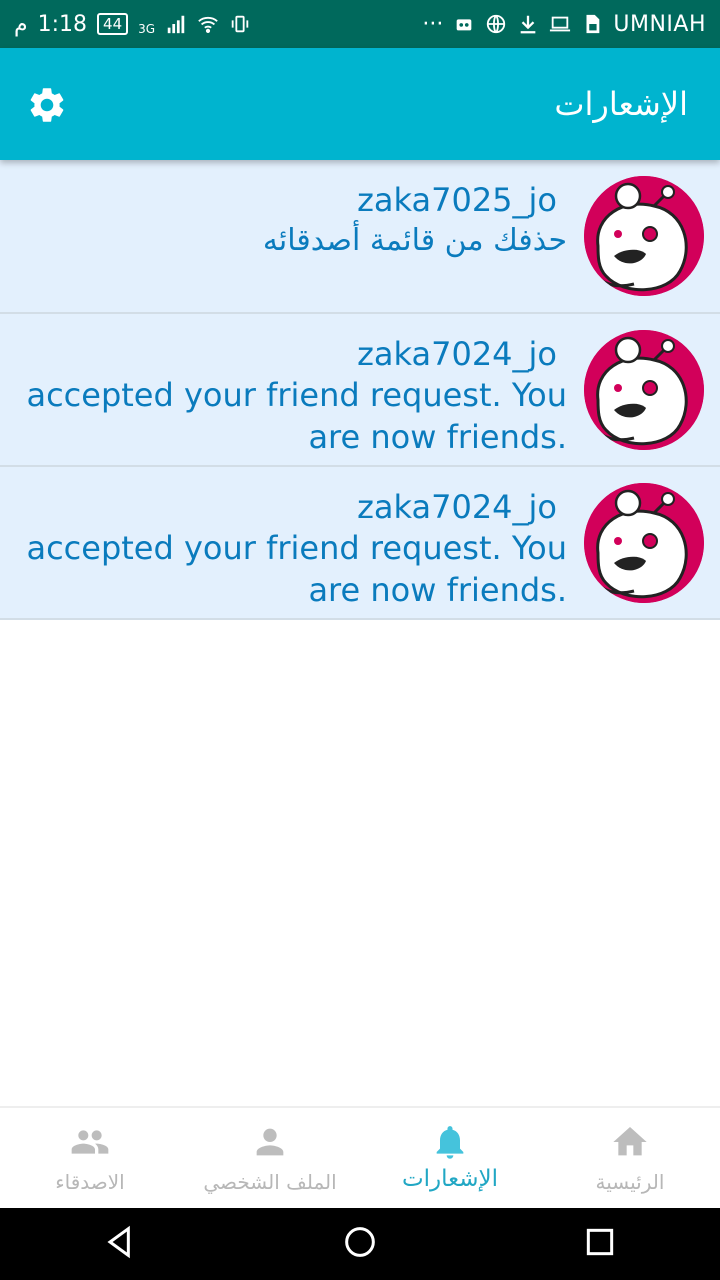  What do you see at coordinates (450, 1142) in the screenshot?
I see `bell-icon` at bounding box center [450, 1142].